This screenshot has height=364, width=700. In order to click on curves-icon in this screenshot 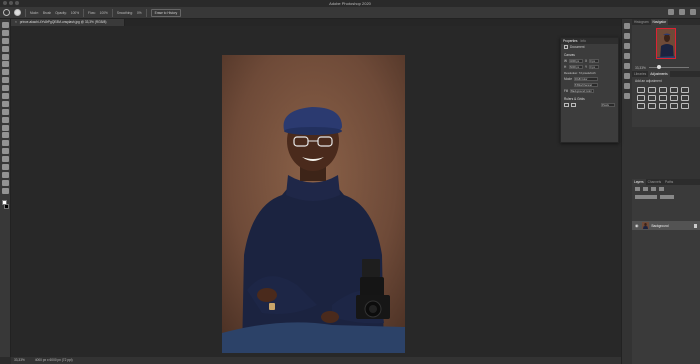, I will do `click(663, 90)`.